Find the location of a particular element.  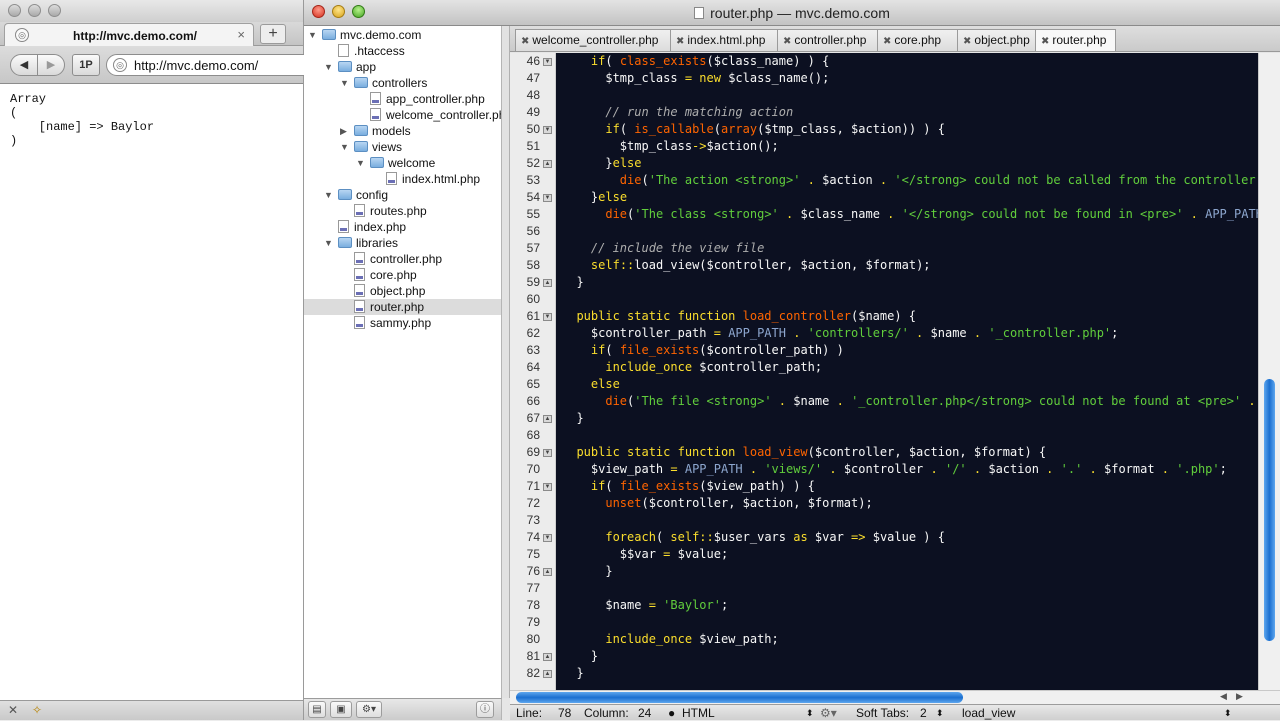

code-line: include_once $controller_path; is located at coordinates (692, 367).